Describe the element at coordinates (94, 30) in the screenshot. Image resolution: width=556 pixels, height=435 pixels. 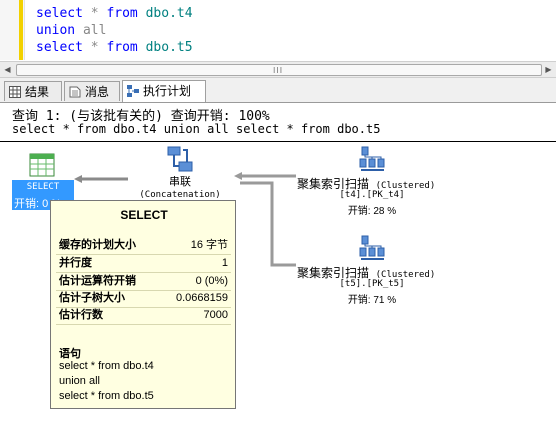
I see `keyword: all` at that location.